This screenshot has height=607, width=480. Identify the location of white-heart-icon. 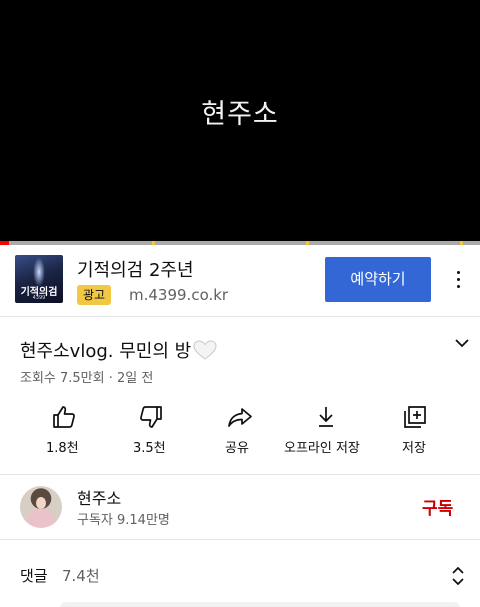
(205, 352).